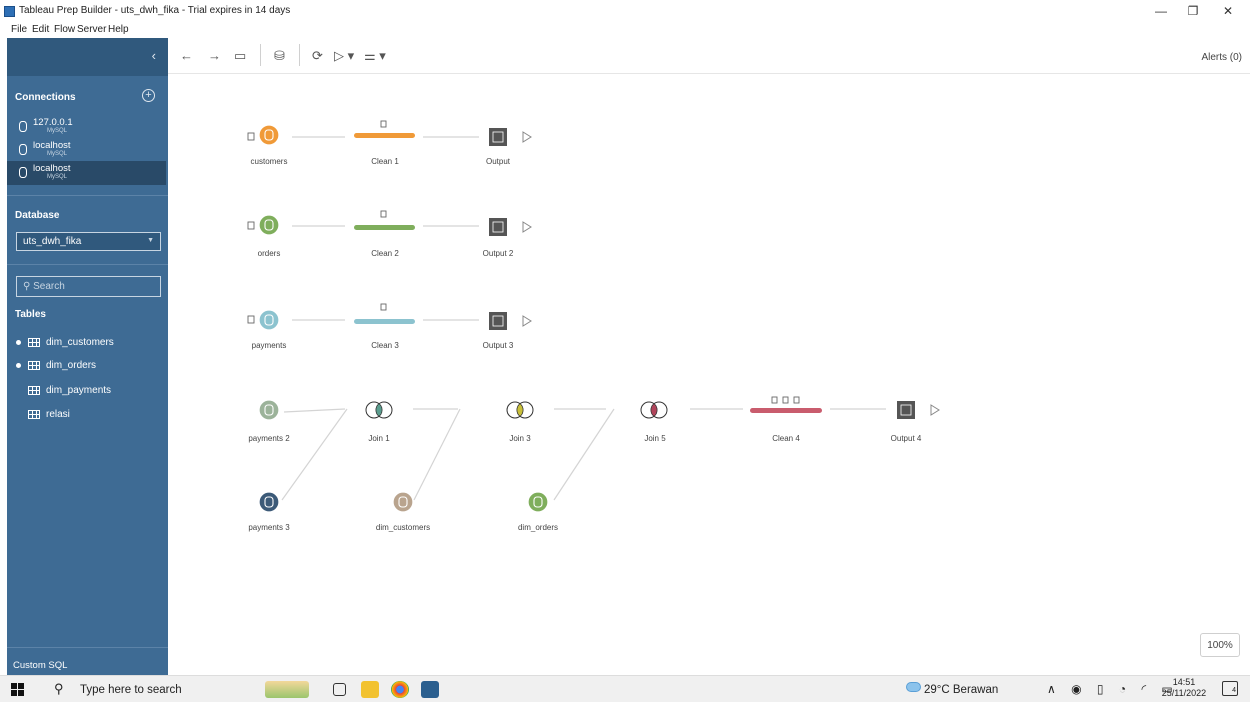 The height and width of the screenshot is (702, 1250). What do you see at coordinates (952, 689) in the screenshot?
I see `weather-widget: 29°C Berawan` at bounding box center [952, 689].